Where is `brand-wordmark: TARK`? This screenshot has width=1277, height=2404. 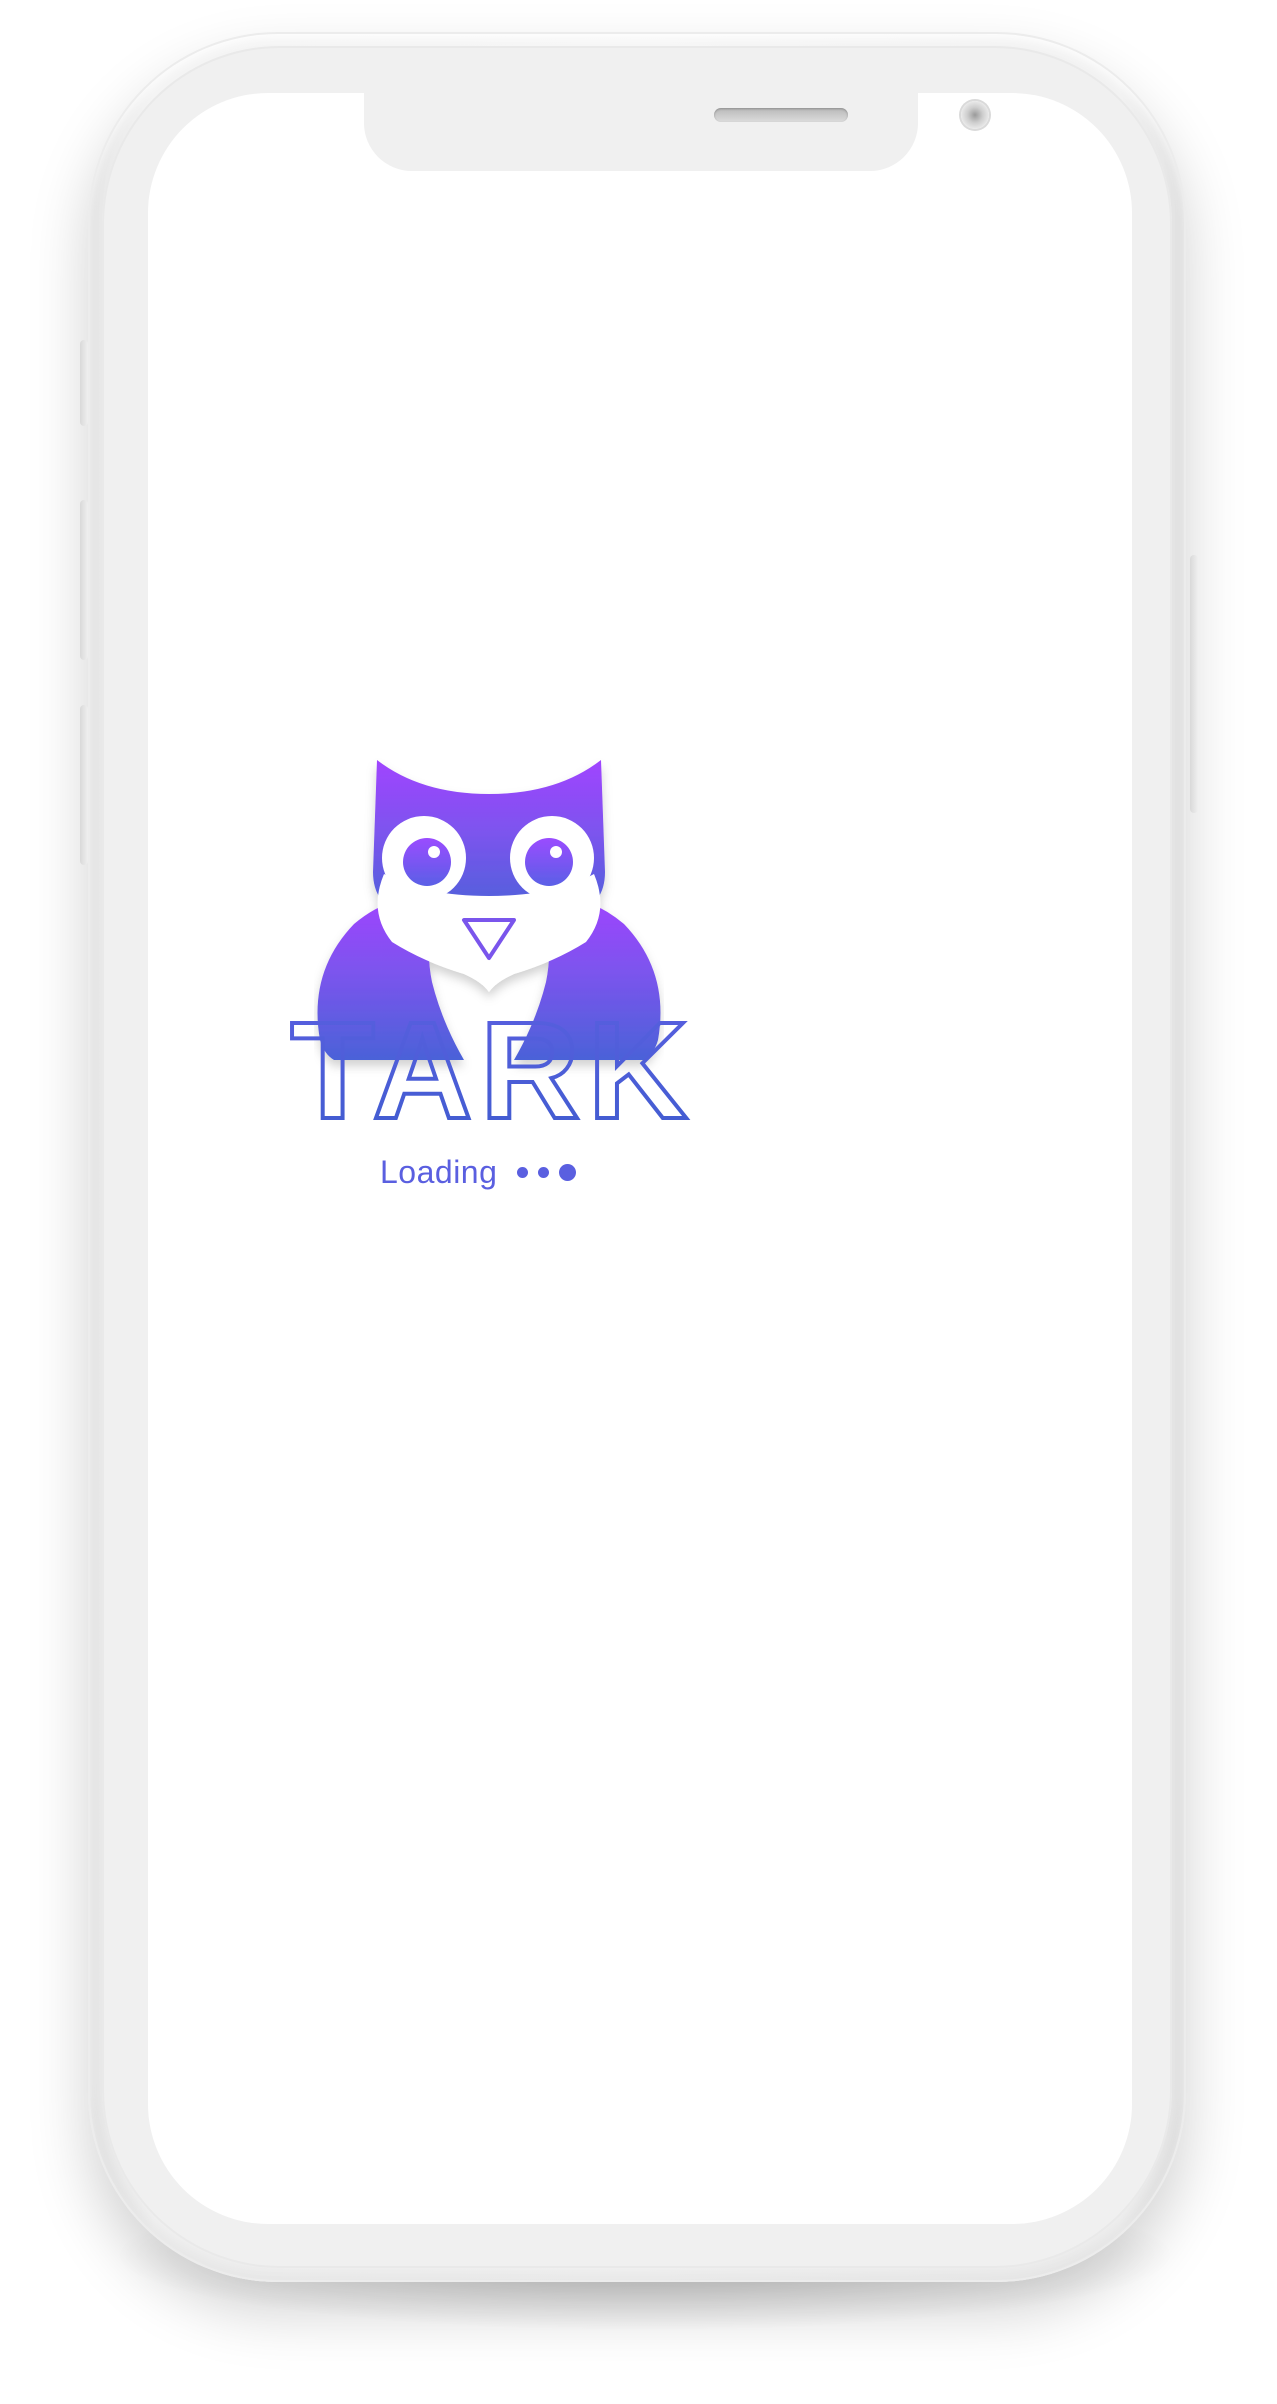
brand-wordmark: TARK is located at coordinates (491, 1070).